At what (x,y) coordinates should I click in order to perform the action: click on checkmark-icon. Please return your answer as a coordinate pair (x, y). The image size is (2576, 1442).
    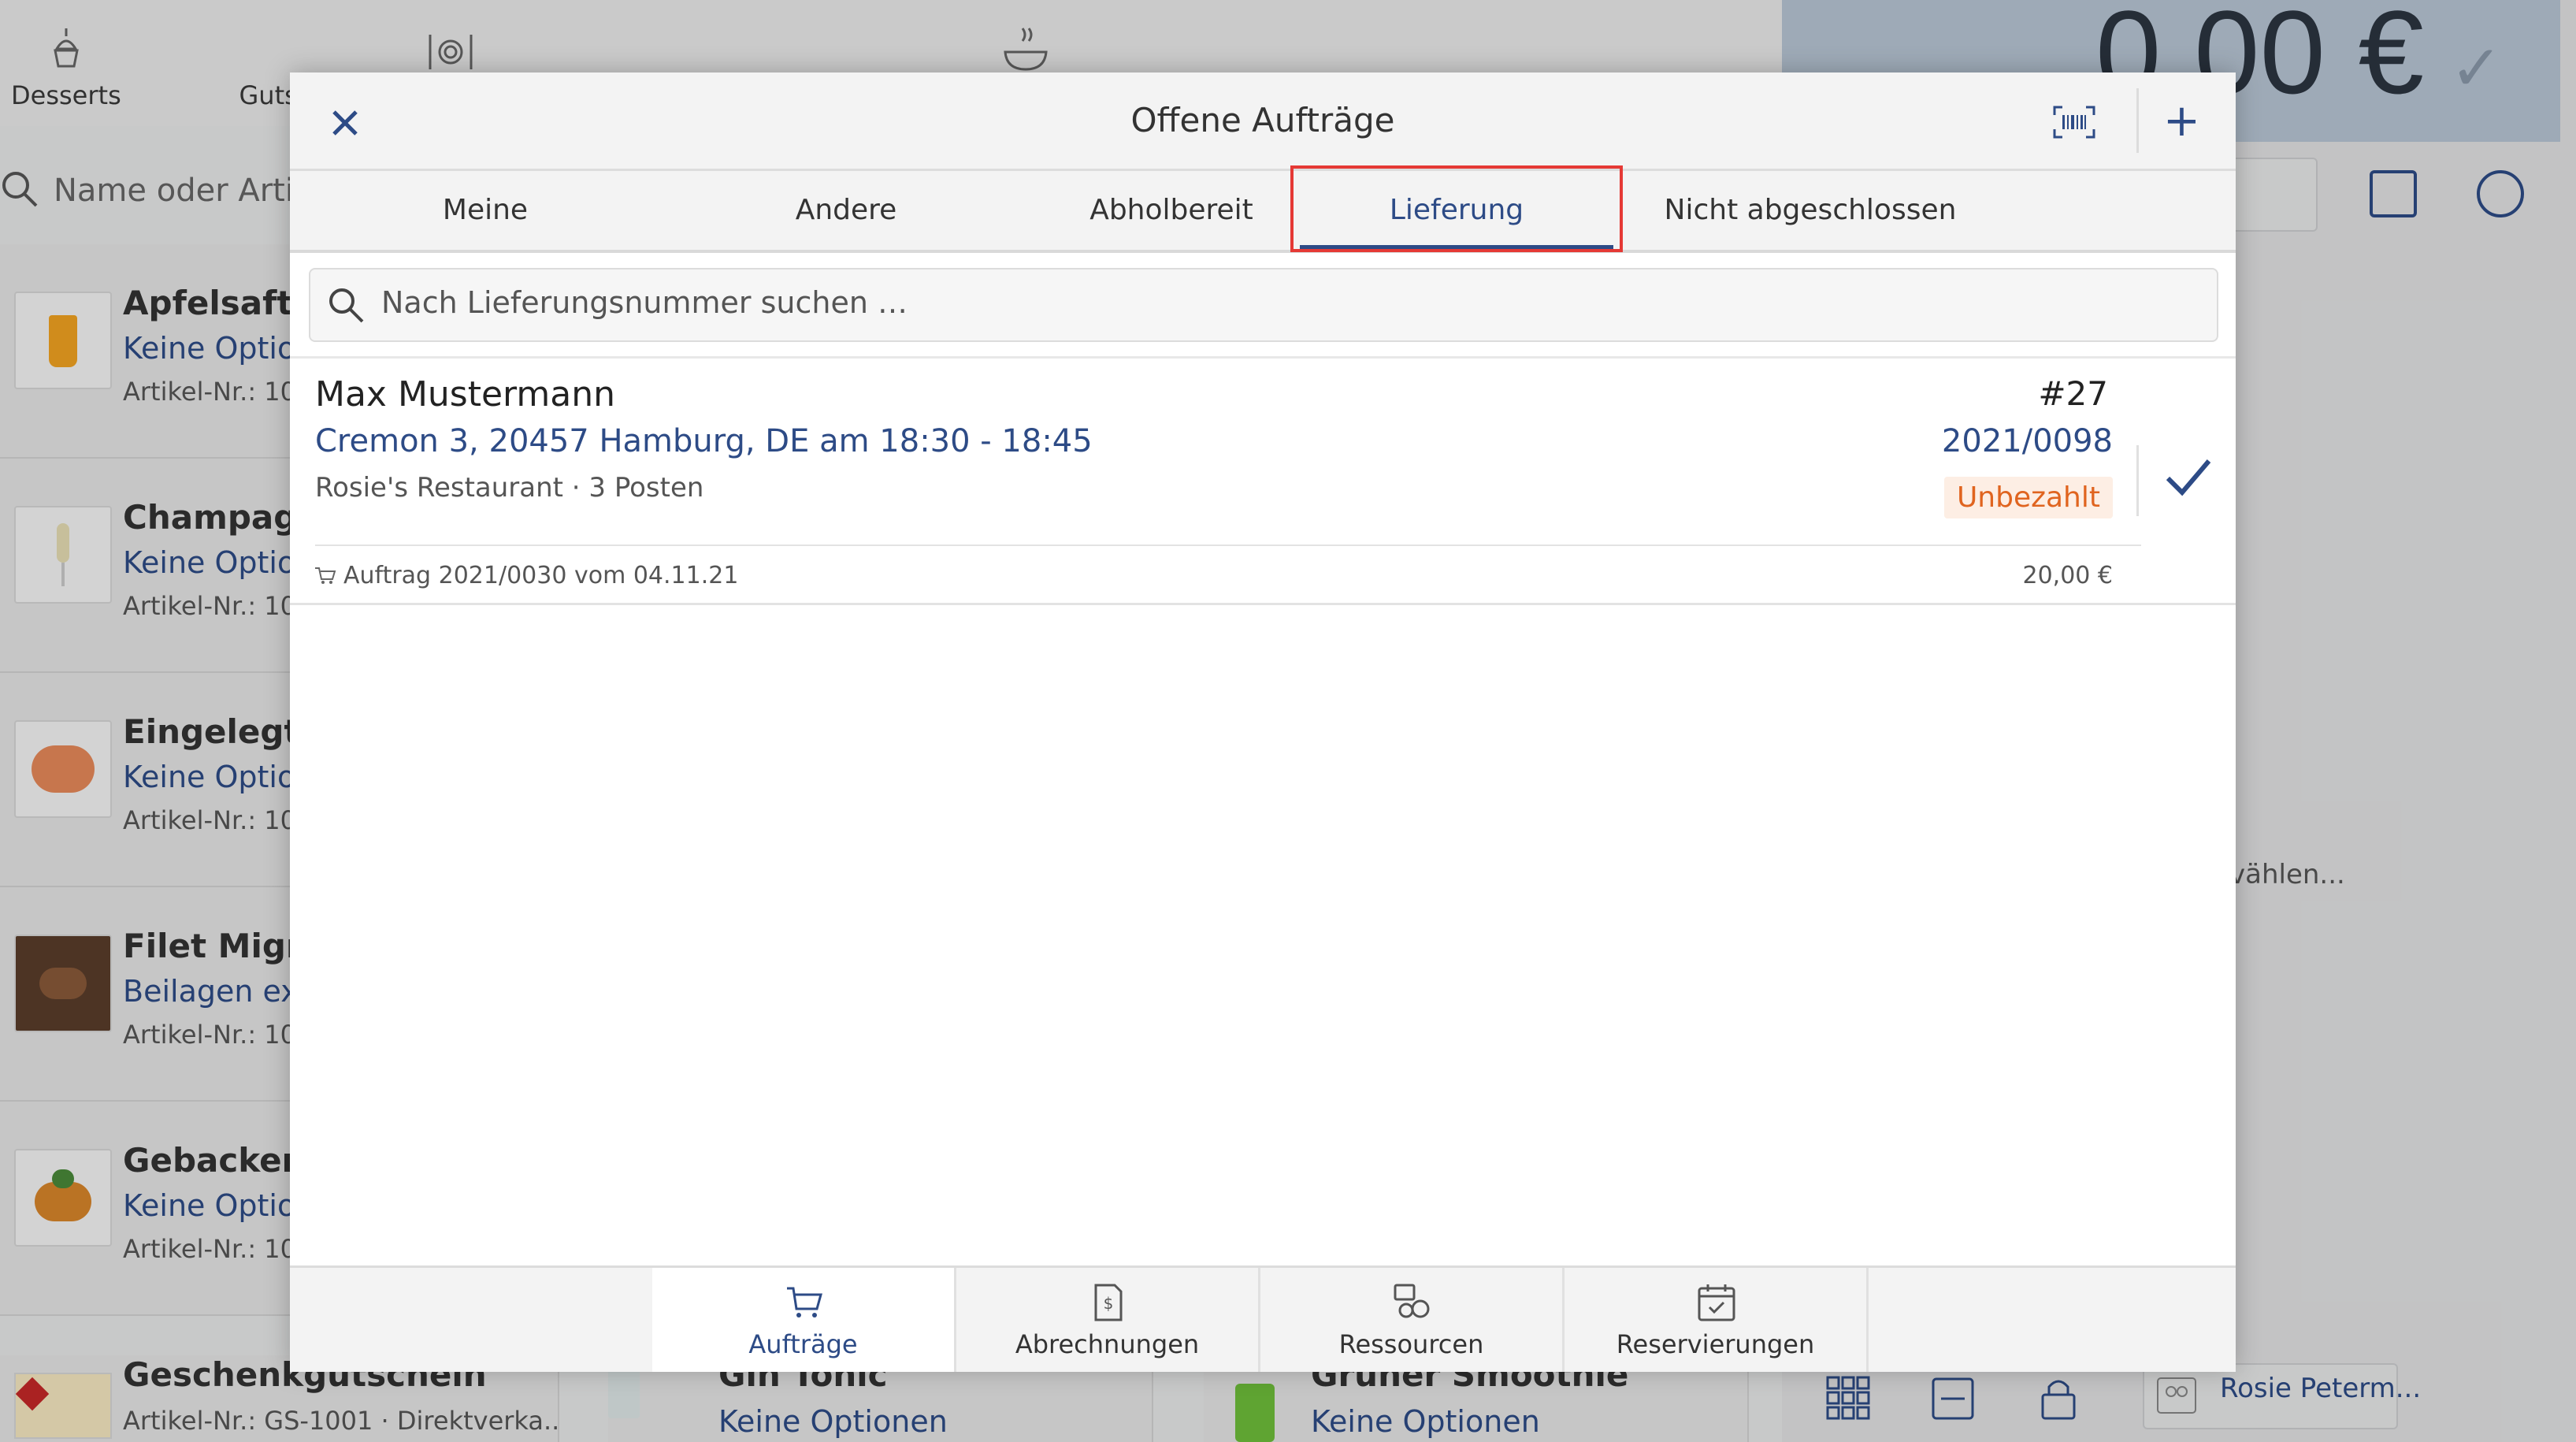
    Looking at the image, I should click on (2188, 478).